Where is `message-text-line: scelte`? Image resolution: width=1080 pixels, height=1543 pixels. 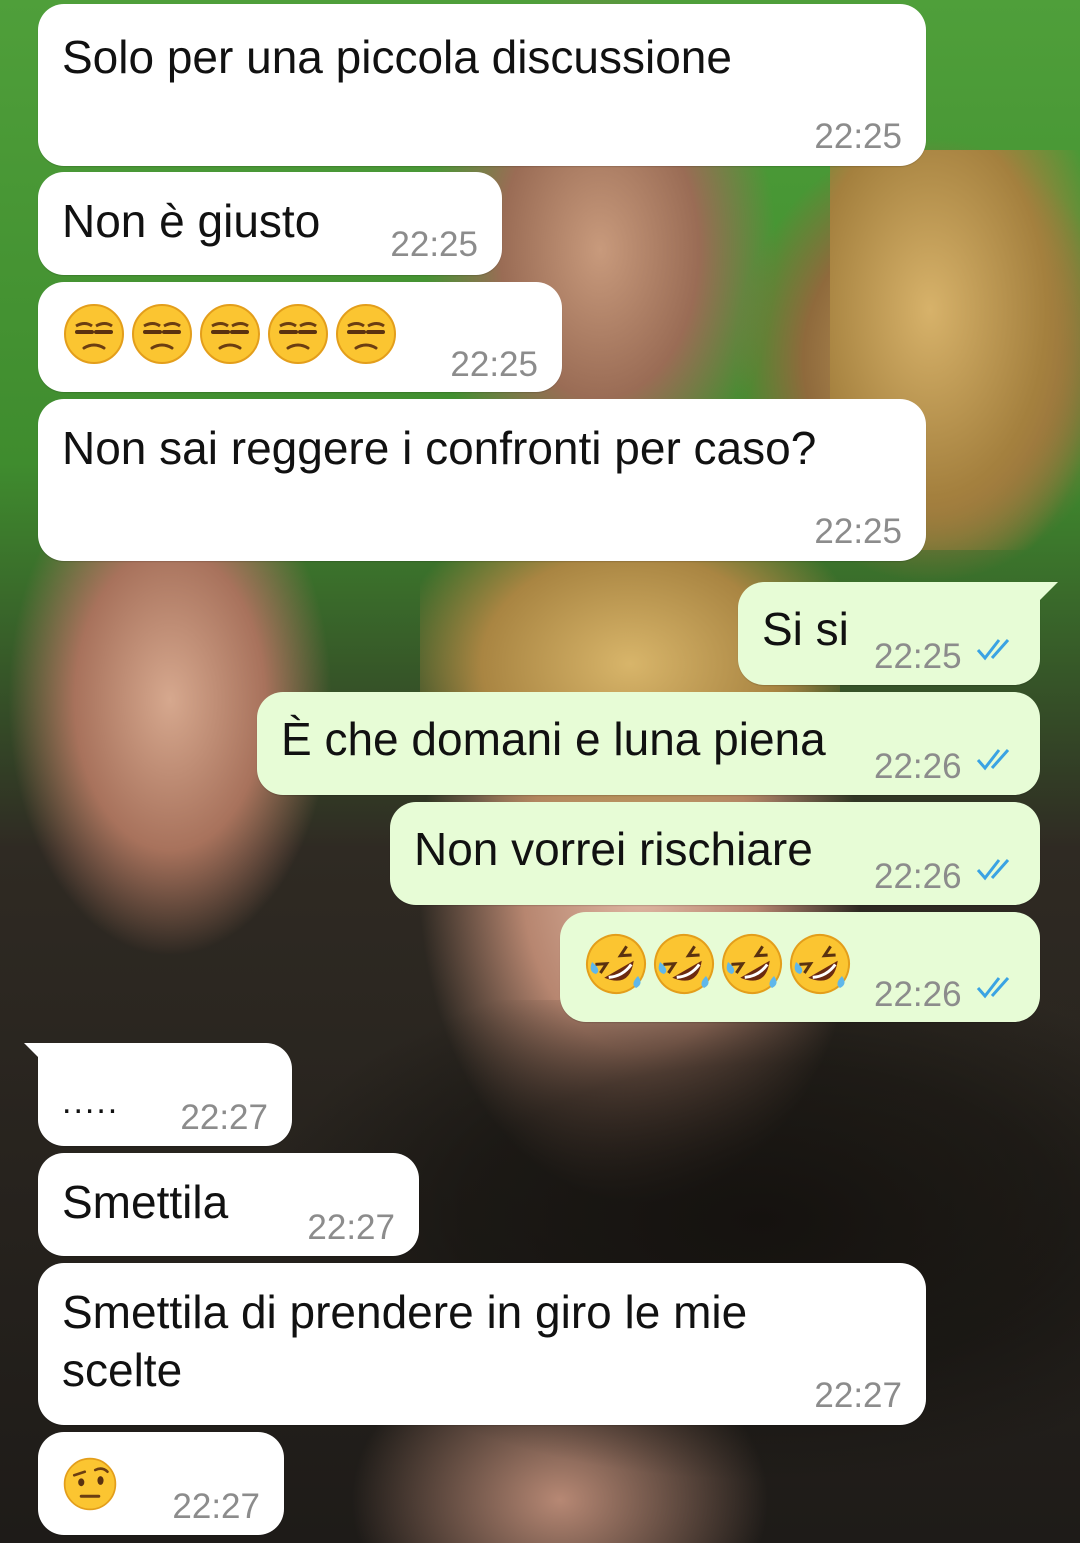
message-text-line: scelte is located at coordinates (122, 1370).